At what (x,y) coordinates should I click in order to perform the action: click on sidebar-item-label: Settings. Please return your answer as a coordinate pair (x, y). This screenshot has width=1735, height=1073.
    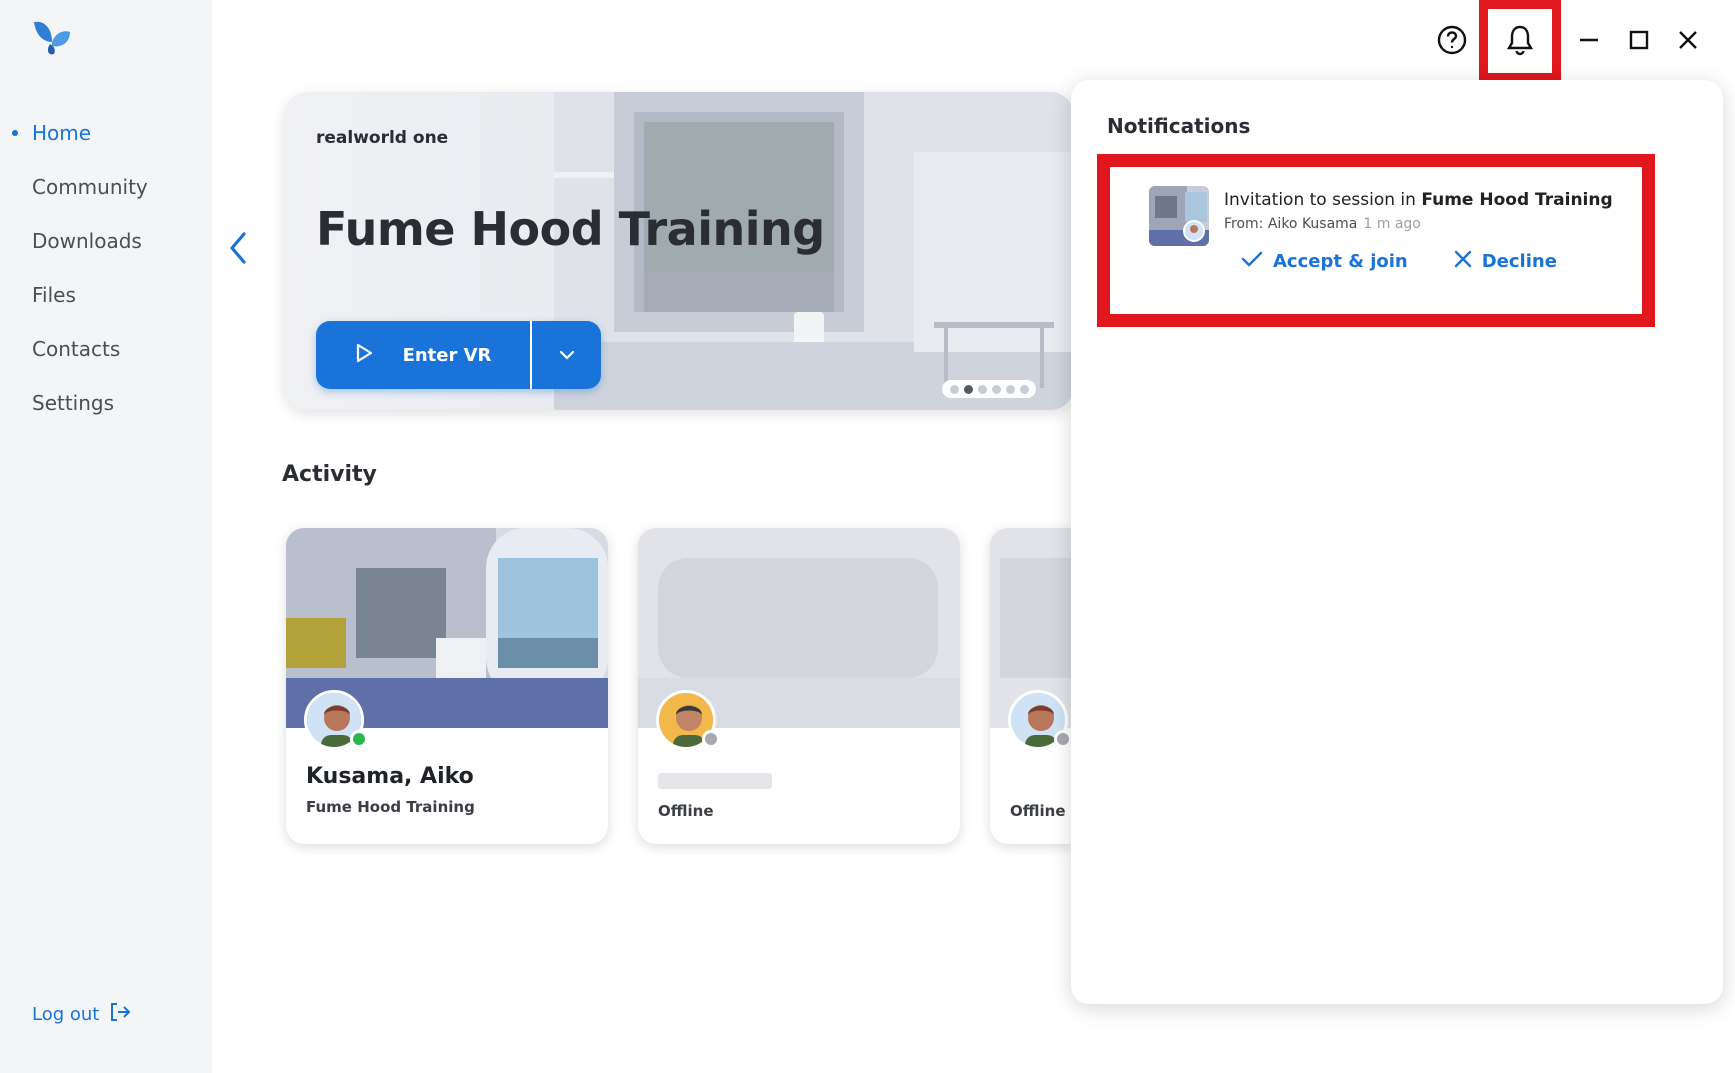
    Looking at the image, I should click on (73, 403).